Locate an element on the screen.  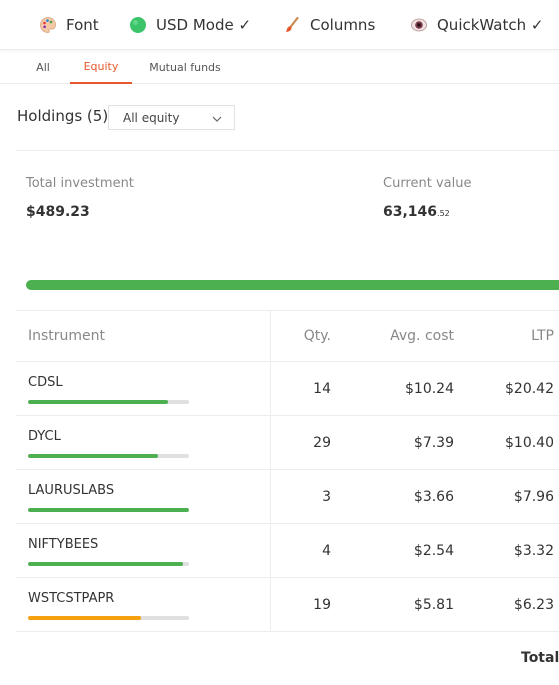
chevron-down-icon is located at coordinates (217, 120).